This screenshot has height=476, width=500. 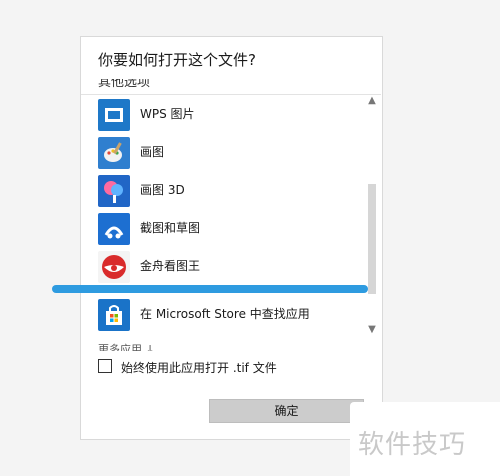 I want to click on dialog-title: 你要如何打开这个文件?, so click(x=177, y=60).